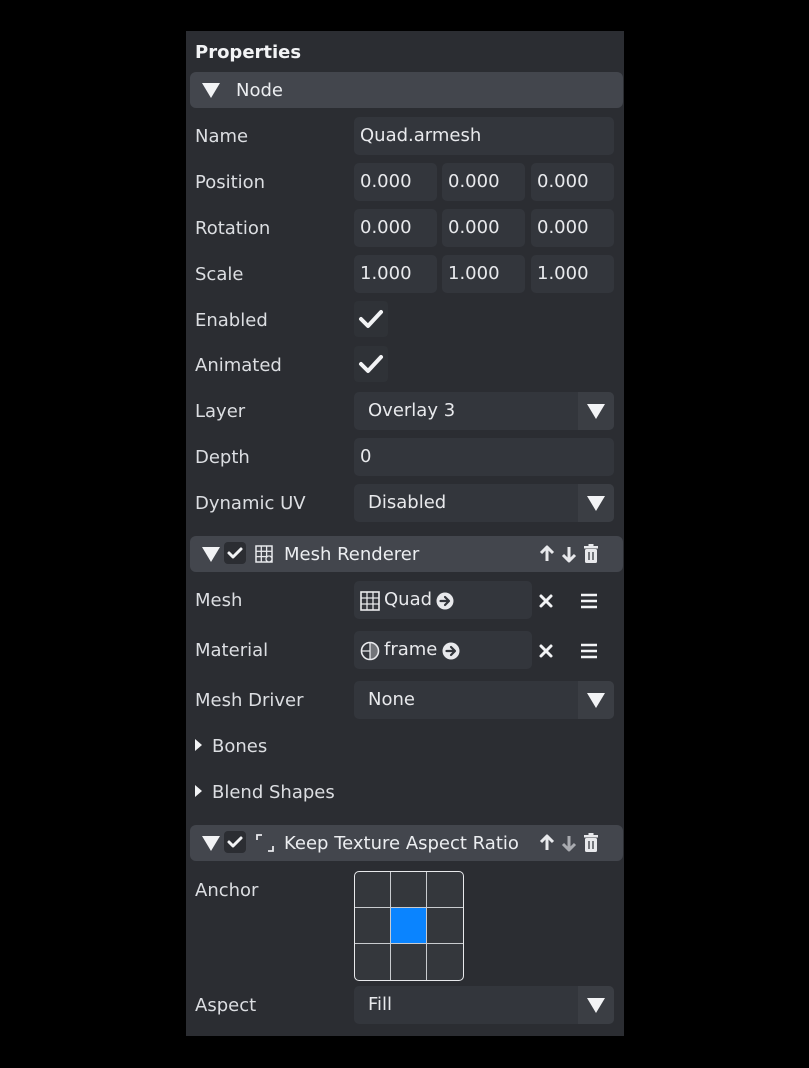  I want to click on rotation-y-value: 0.000, so click(474, 227).